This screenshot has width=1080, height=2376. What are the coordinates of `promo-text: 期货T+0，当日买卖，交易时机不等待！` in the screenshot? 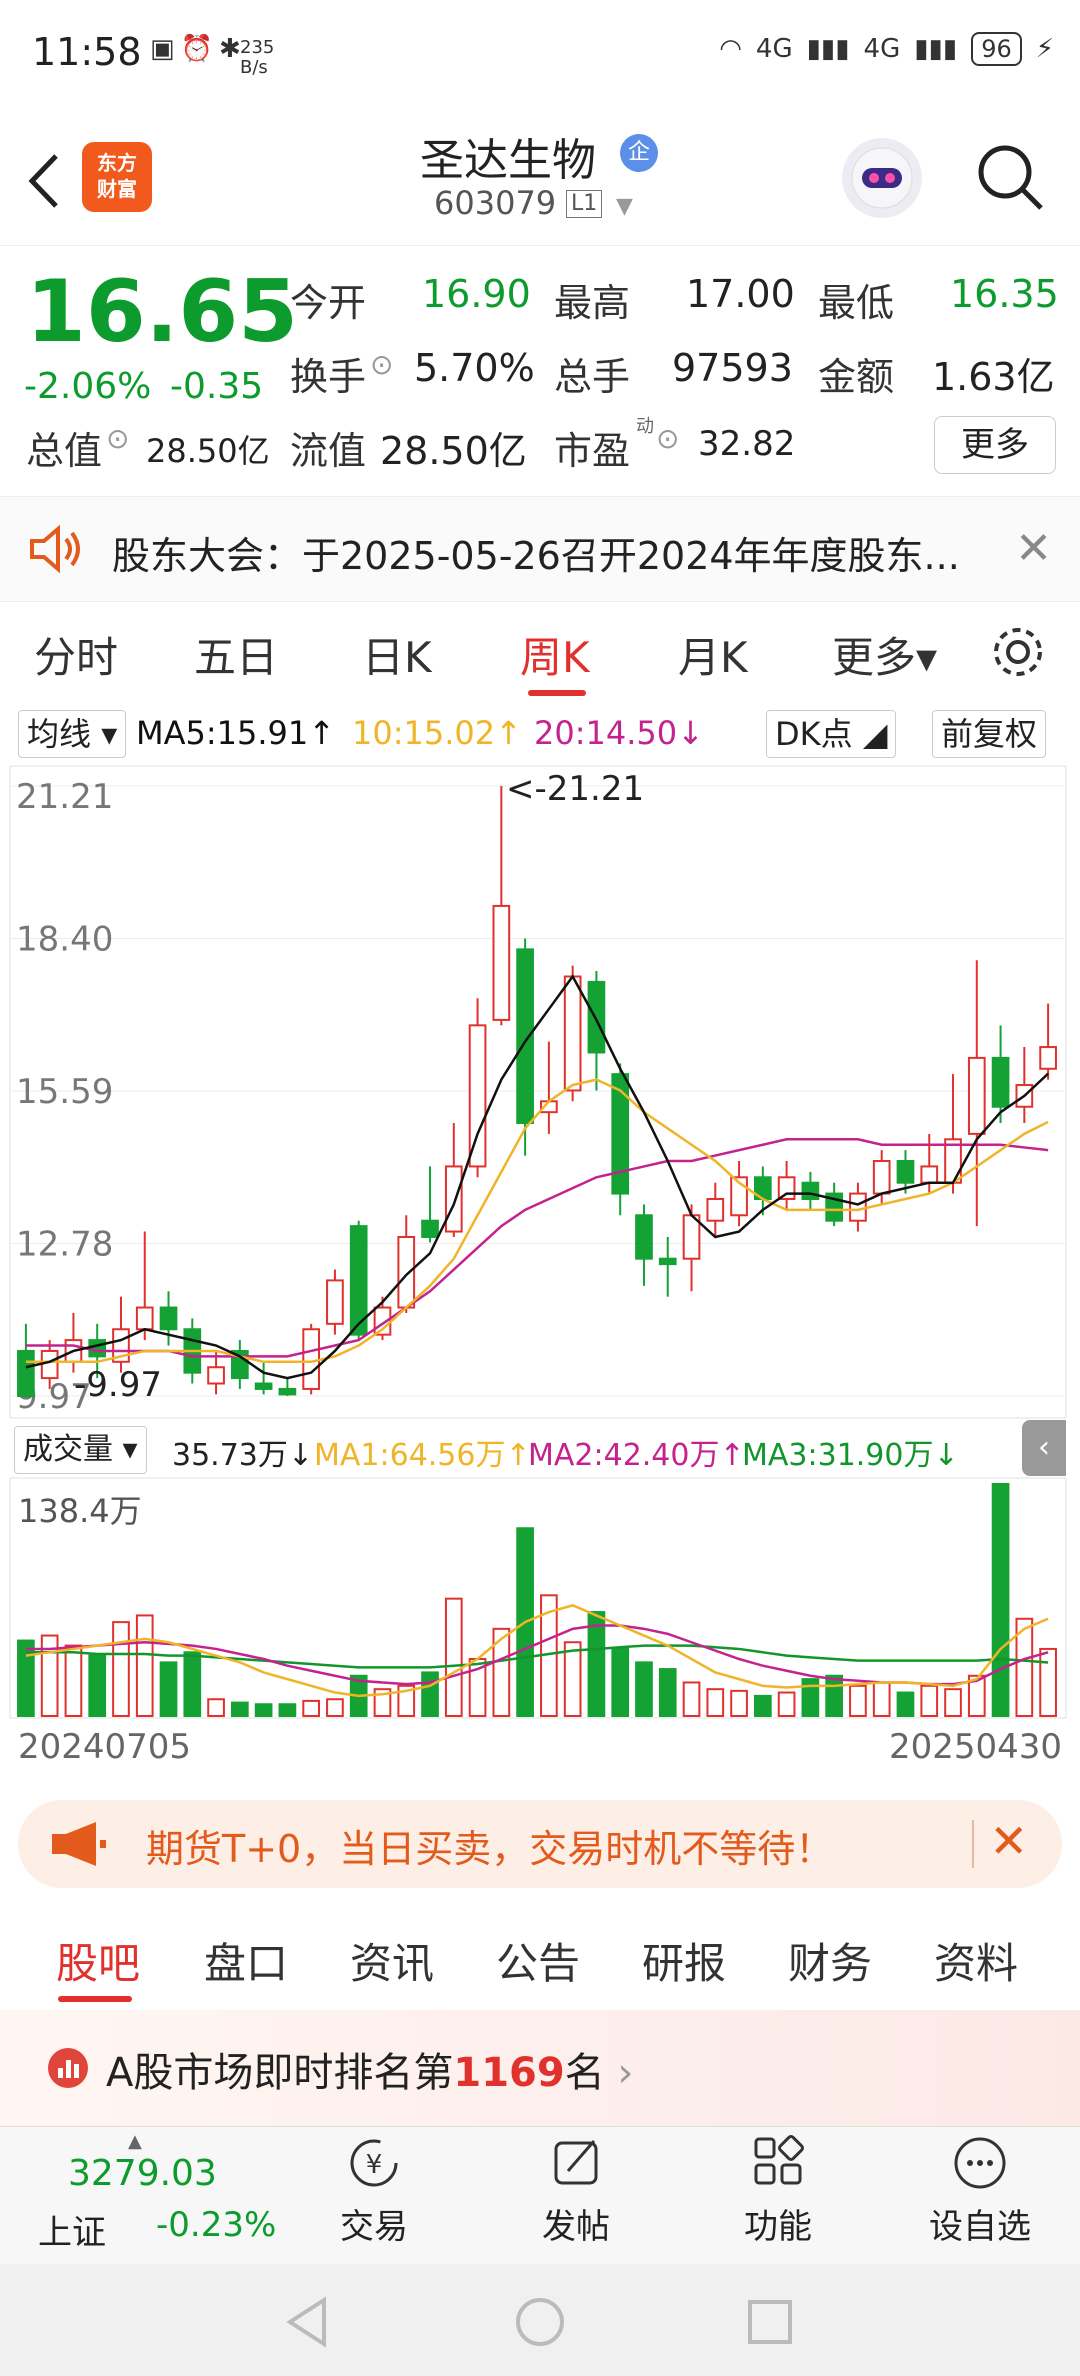 It's located at (490, 1849).